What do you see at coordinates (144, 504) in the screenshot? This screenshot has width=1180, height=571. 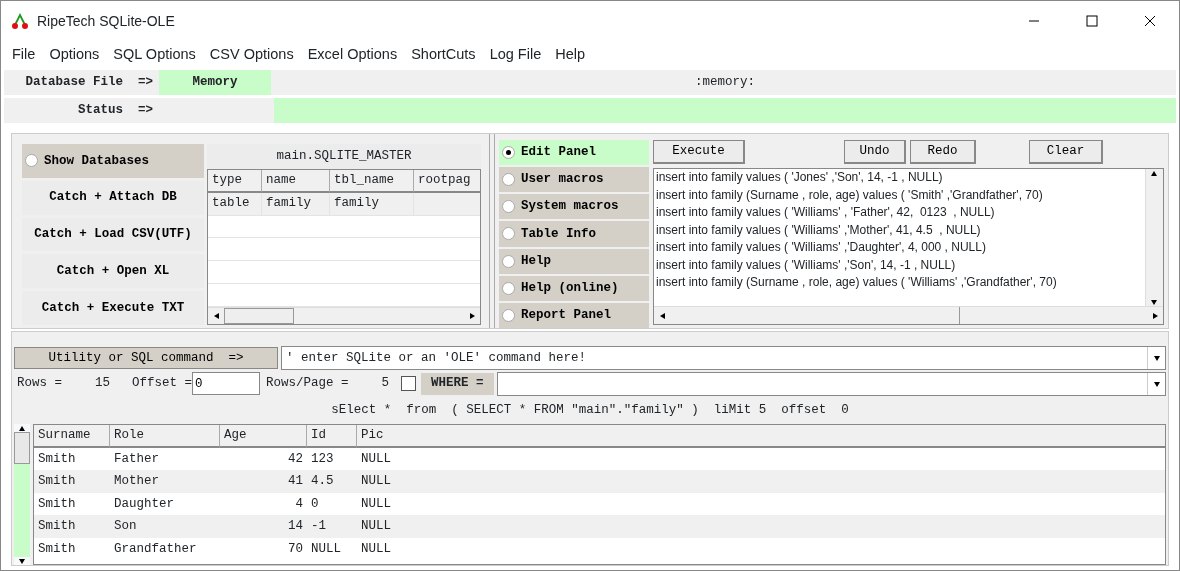 I see `table-cell-text: Daughter` at bounding box center [144, 504].